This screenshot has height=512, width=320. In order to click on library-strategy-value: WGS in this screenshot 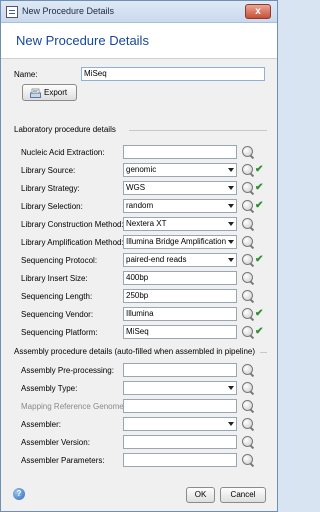, I will do `click(136, 187)`.